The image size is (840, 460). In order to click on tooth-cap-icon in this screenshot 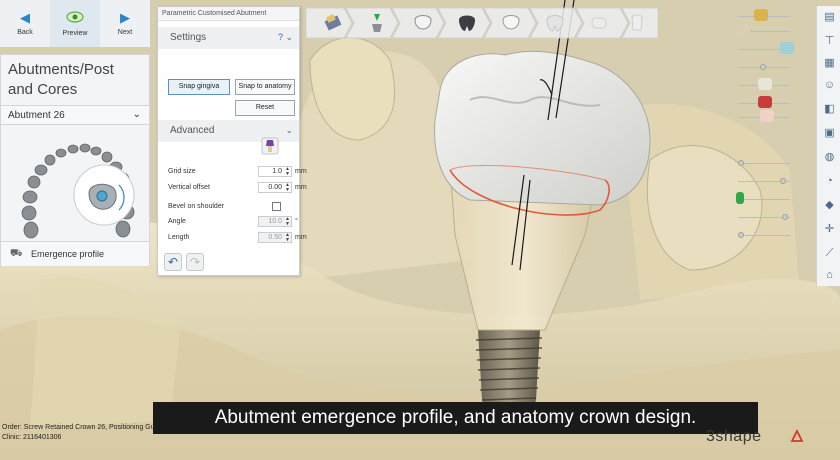, I will do `click(599, 23)`.